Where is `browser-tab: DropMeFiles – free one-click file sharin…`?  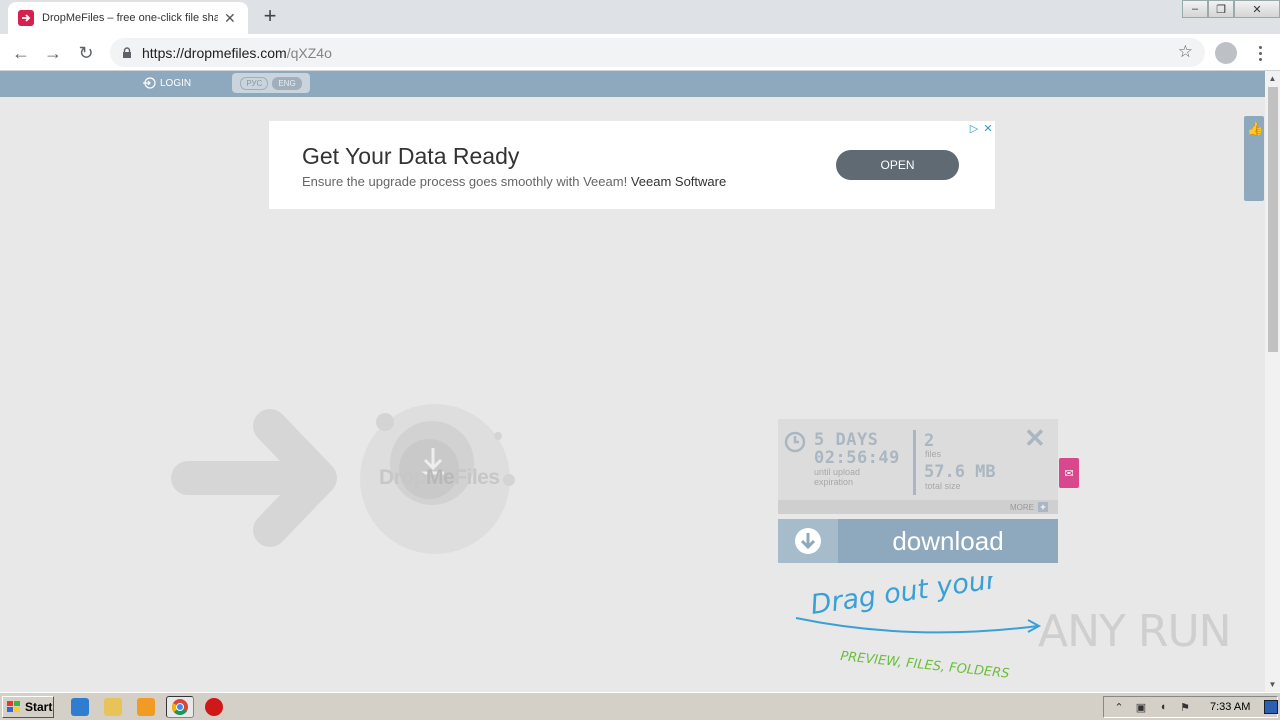 browser-tab: DropMeFiles – free one-click file sharin… is located at coordinates (128, 18).